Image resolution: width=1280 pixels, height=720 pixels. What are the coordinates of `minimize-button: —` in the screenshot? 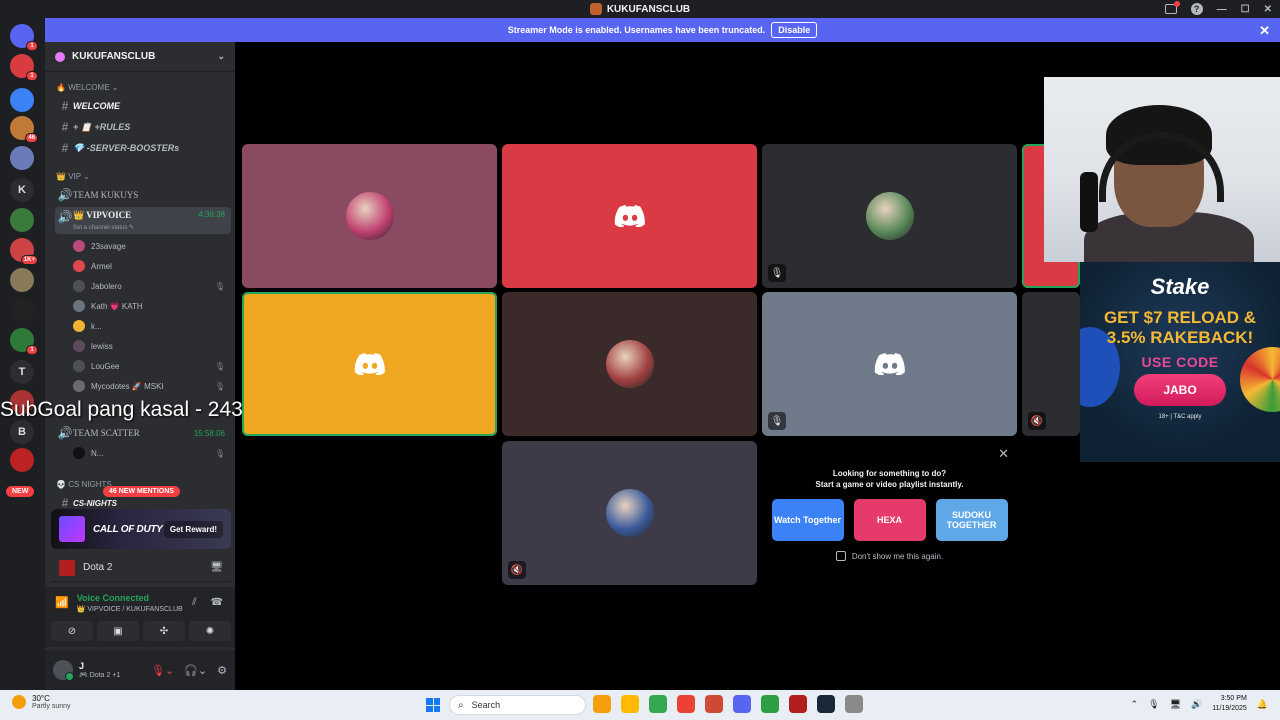 It's located at (1222, 9).